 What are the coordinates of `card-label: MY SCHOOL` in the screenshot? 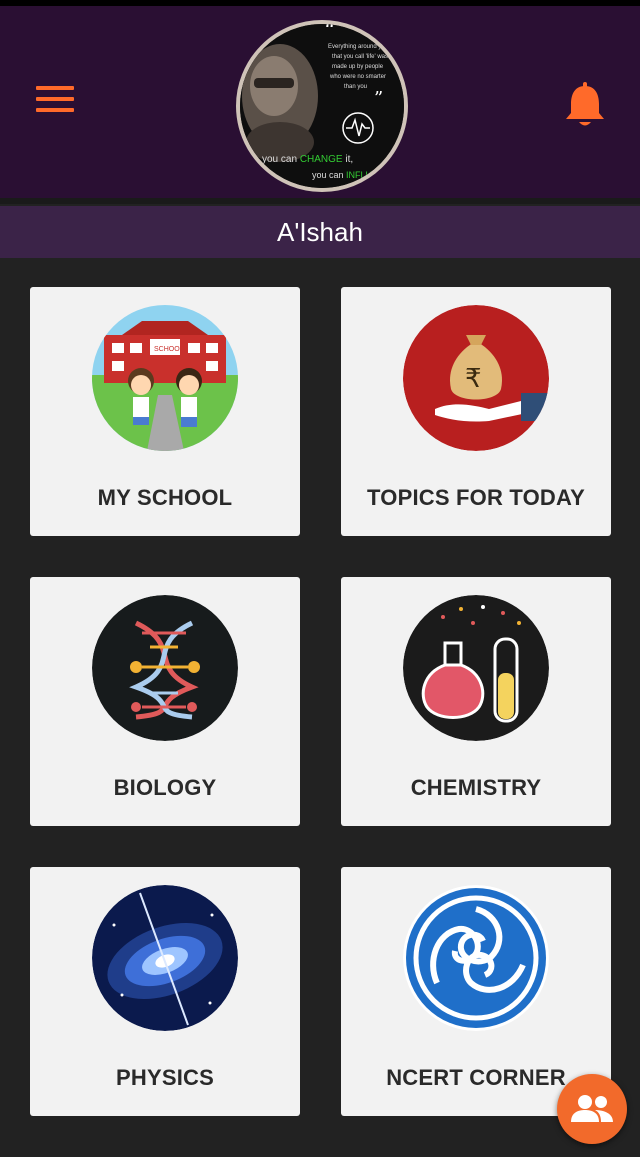 It's located at (165, 497).